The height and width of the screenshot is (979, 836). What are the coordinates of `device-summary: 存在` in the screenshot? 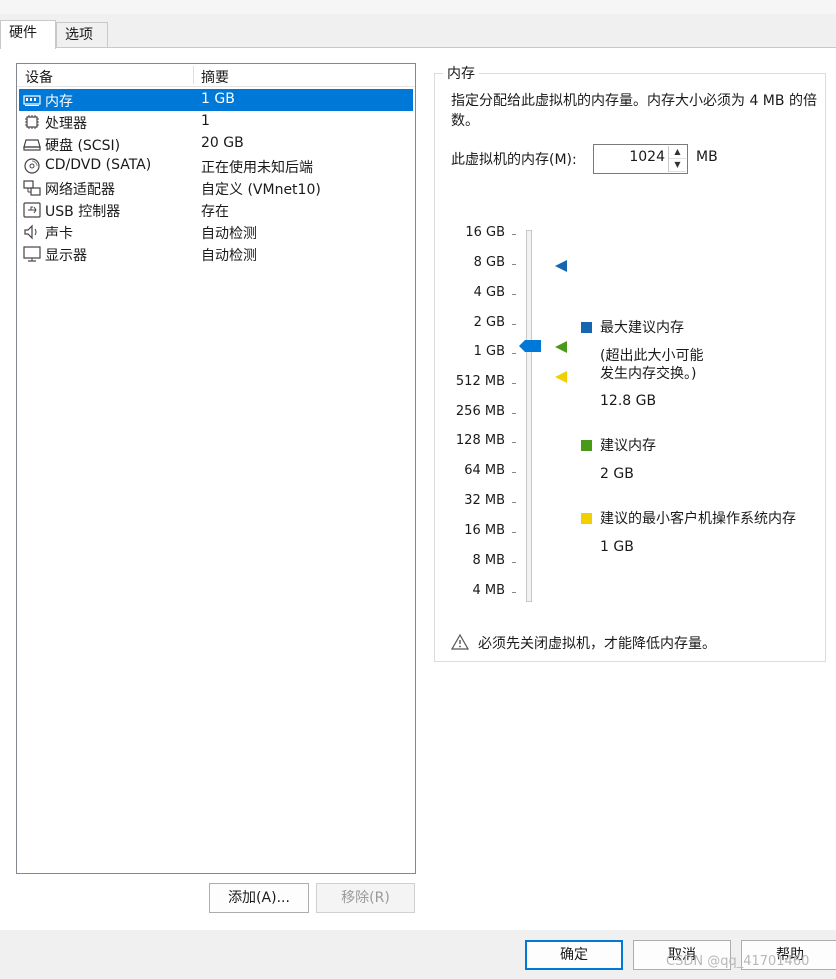 It's located at (215, 212).